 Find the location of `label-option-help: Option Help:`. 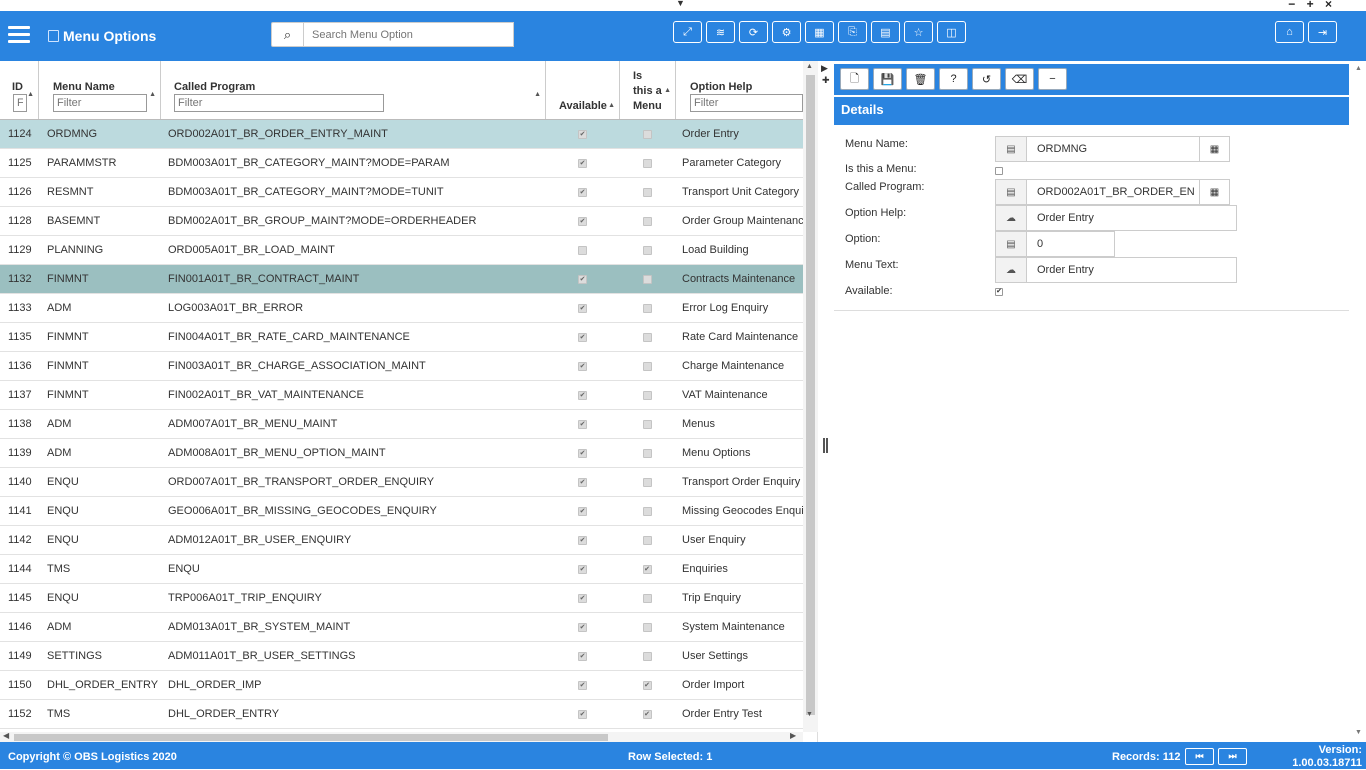

label-option-help: Option Help: is located at coordinates (876, 213).